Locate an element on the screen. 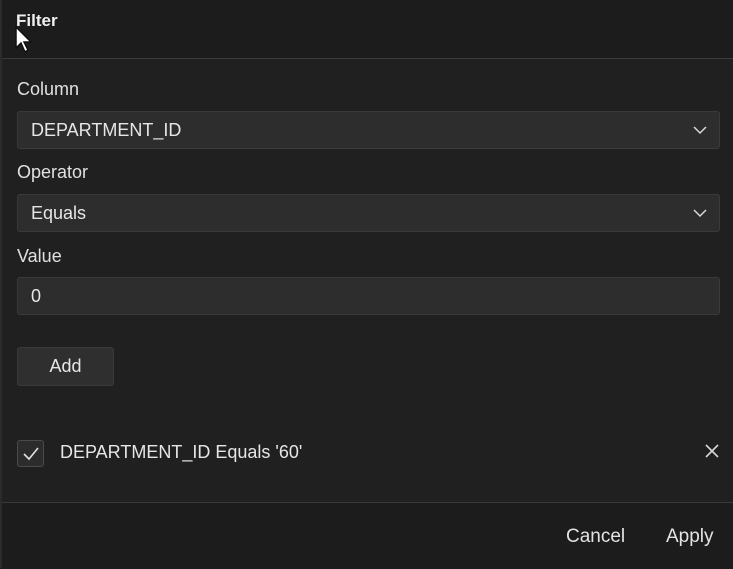 The height and width of the screenshot is (569, 733). value-input: 0 is located at coordinates (368, 296).